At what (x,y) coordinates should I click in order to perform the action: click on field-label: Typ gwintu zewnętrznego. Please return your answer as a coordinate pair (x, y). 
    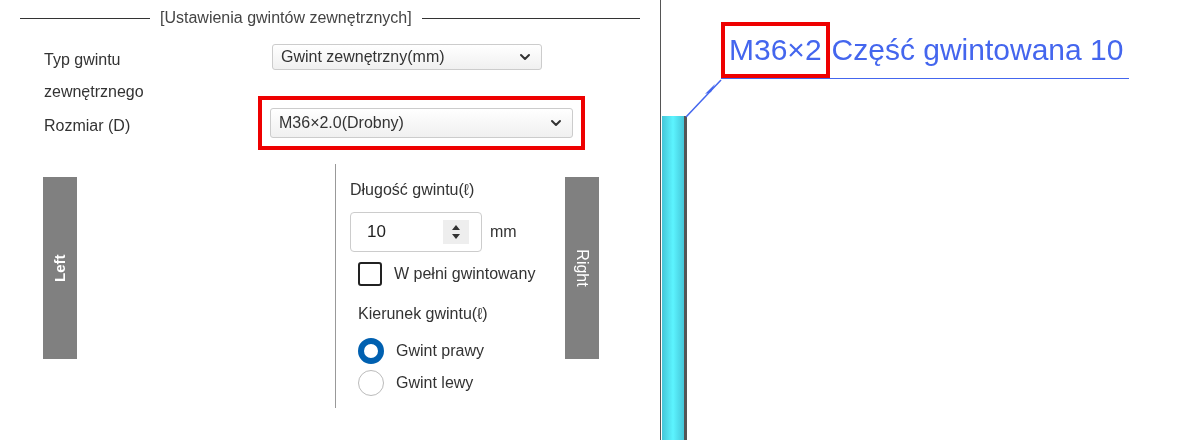
    Looking at the image, I should click on (94, 76).